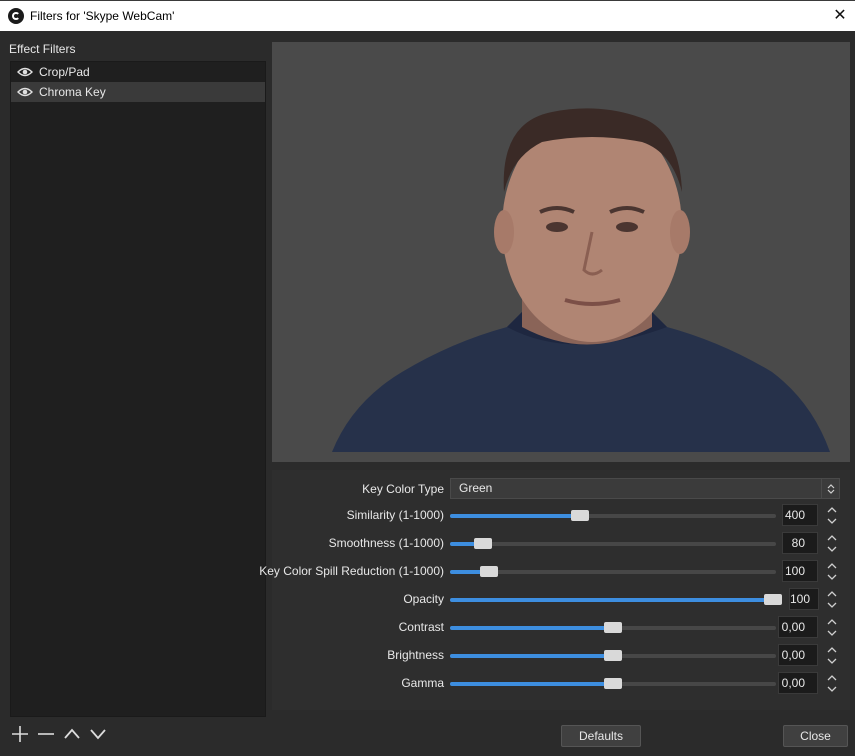 Image resolution: width=855 pixels, height=756 pixels. What do you see at coordinates (138, 92) in the screenshot?
I see `filter-item-chroma-key: Chroma Key` at bounding box center [138, 92].